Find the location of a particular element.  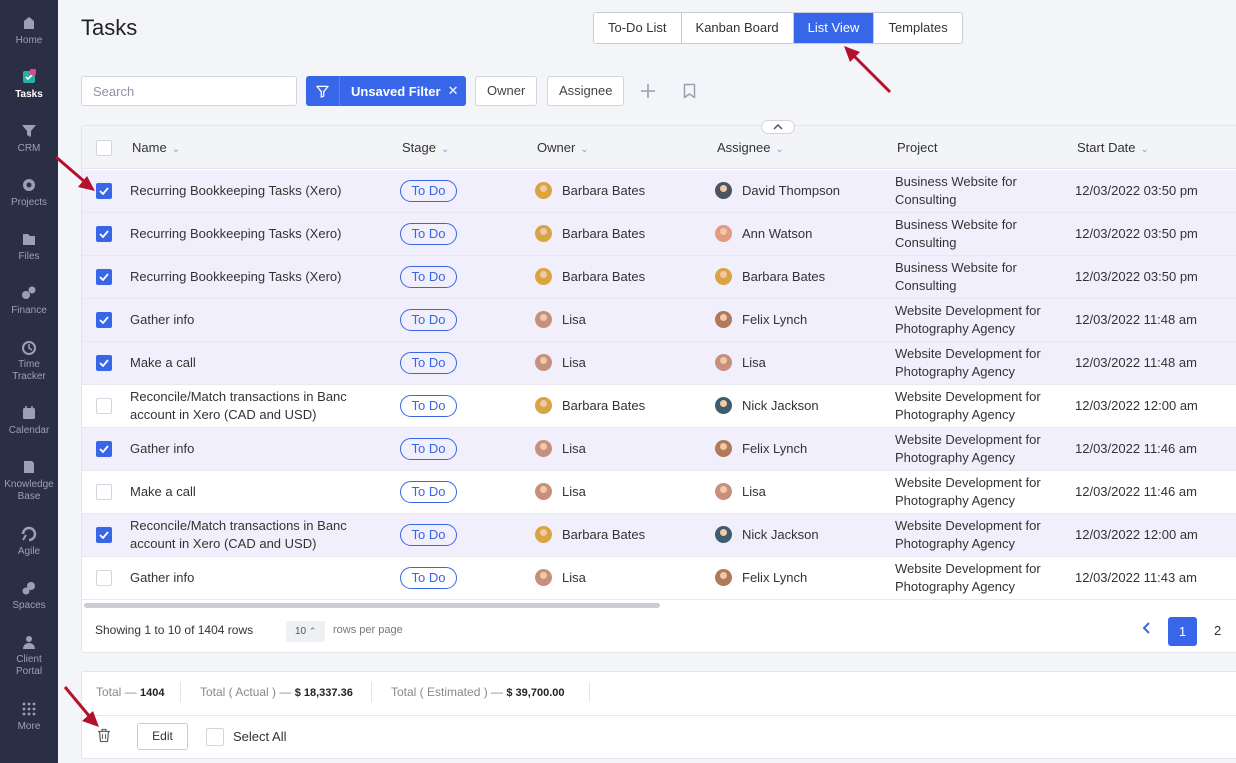

search-input is located at coordinates (189, 91).